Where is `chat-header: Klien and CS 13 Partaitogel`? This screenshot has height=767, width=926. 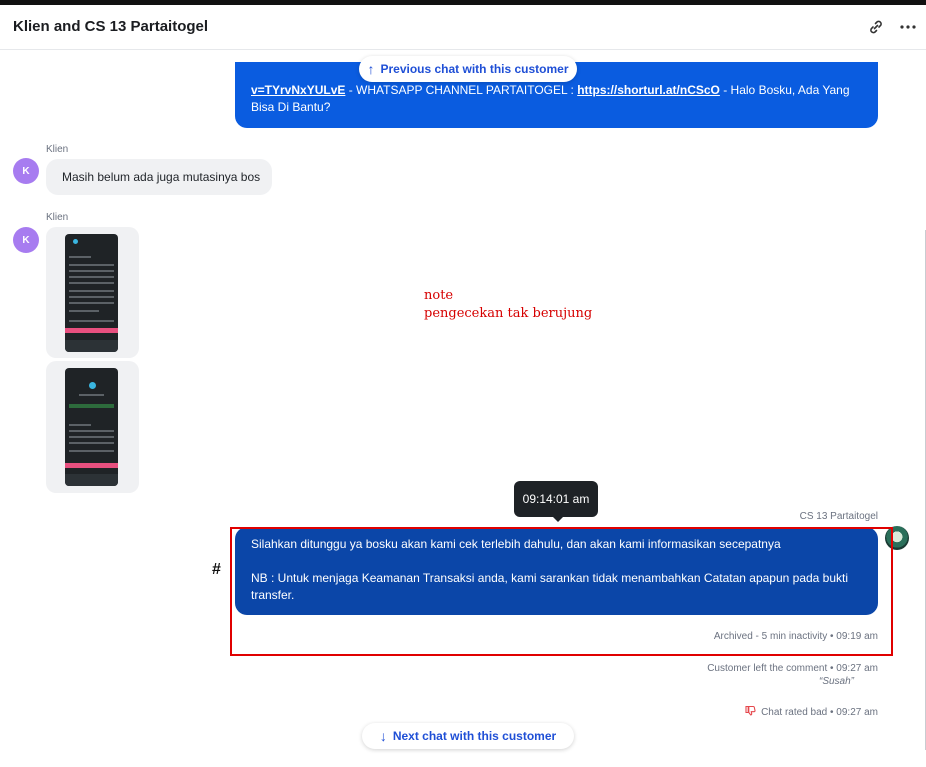
chat-header: Klien and CS 13 Partaitogel is located at coordinates (463, 27).